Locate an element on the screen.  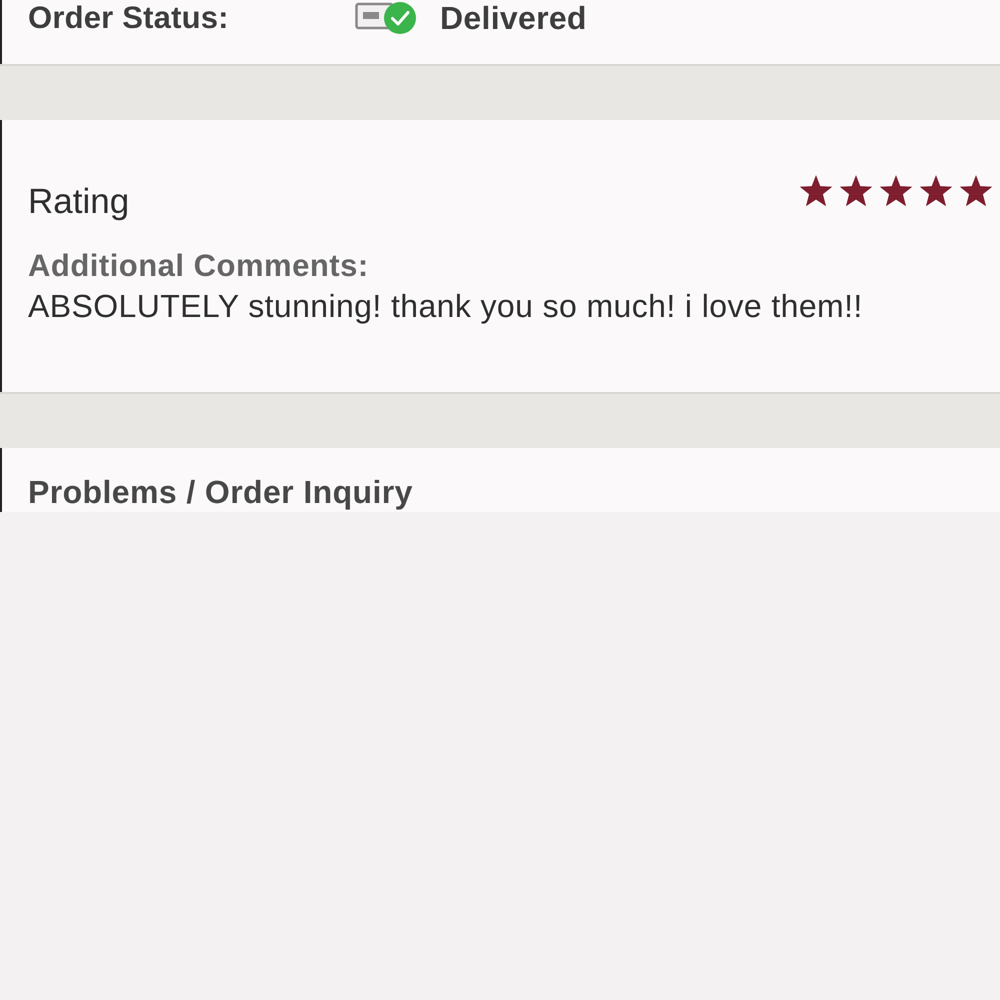
rating-title: Rating is located at coordinates (79, 202).